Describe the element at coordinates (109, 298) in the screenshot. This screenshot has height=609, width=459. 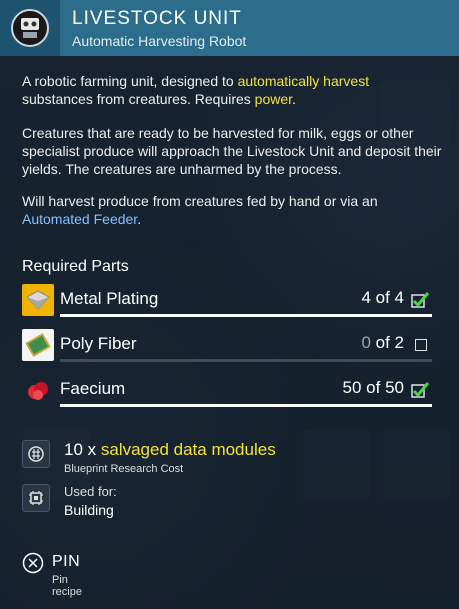
I see `part-name: Metal Plating` at that location.